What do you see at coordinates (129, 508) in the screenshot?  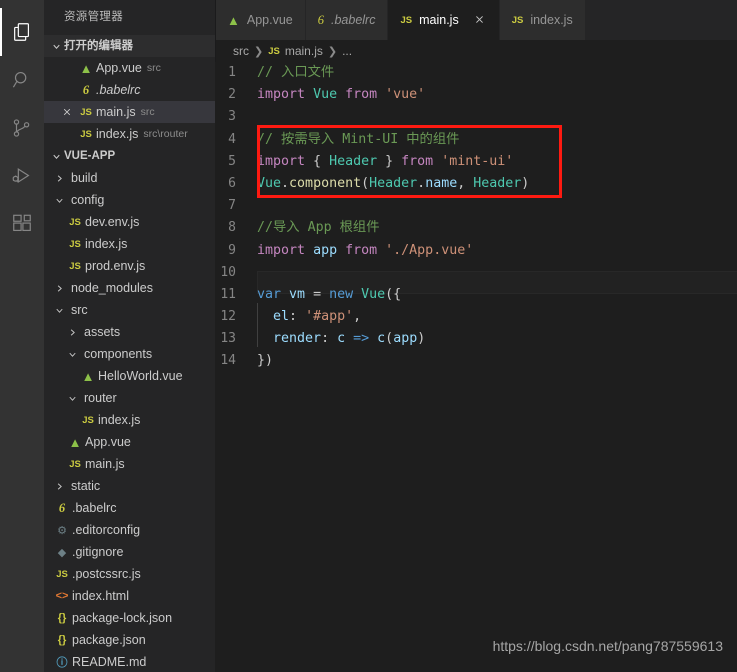 I see `tree-file: 6 .babelrc` at bounding box center [129, 508].